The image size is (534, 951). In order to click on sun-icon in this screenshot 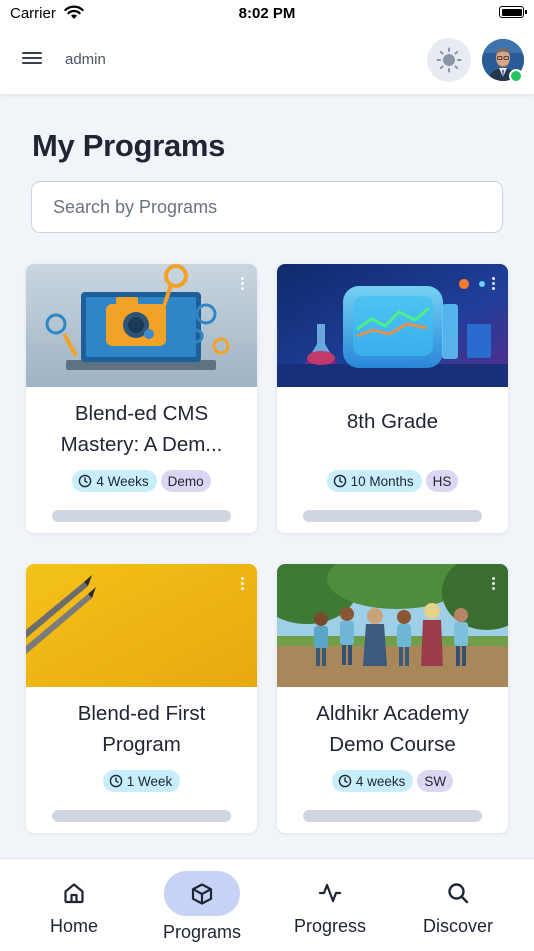, I will do `click(449, 60)`.